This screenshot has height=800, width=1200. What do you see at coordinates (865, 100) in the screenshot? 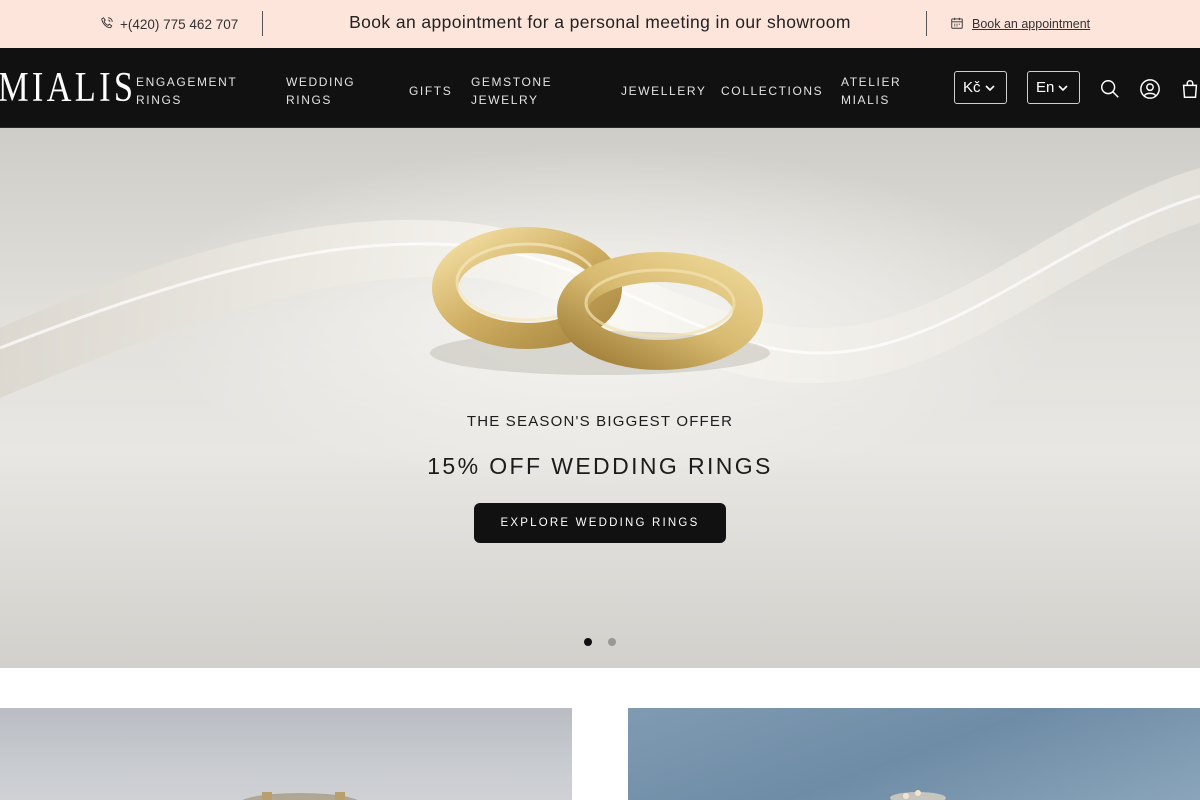
I see `nav-label: MIALIS` at bounding box center [865, 100].